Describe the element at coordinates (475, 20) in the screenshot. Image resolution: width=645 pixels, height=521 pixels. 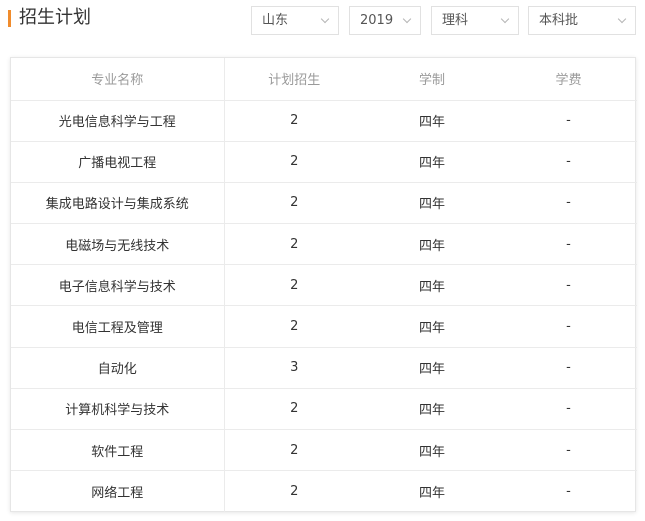
I see `subject-select: 理科` at that location.